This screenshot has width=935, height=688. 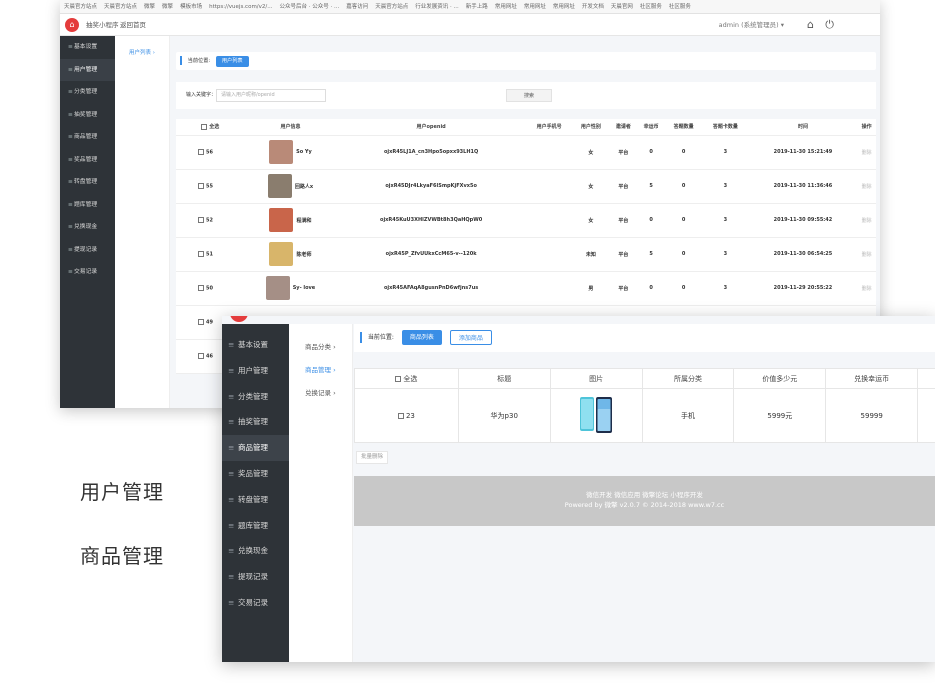 I want to click on row-select: 51, so click(x=210, y=254).